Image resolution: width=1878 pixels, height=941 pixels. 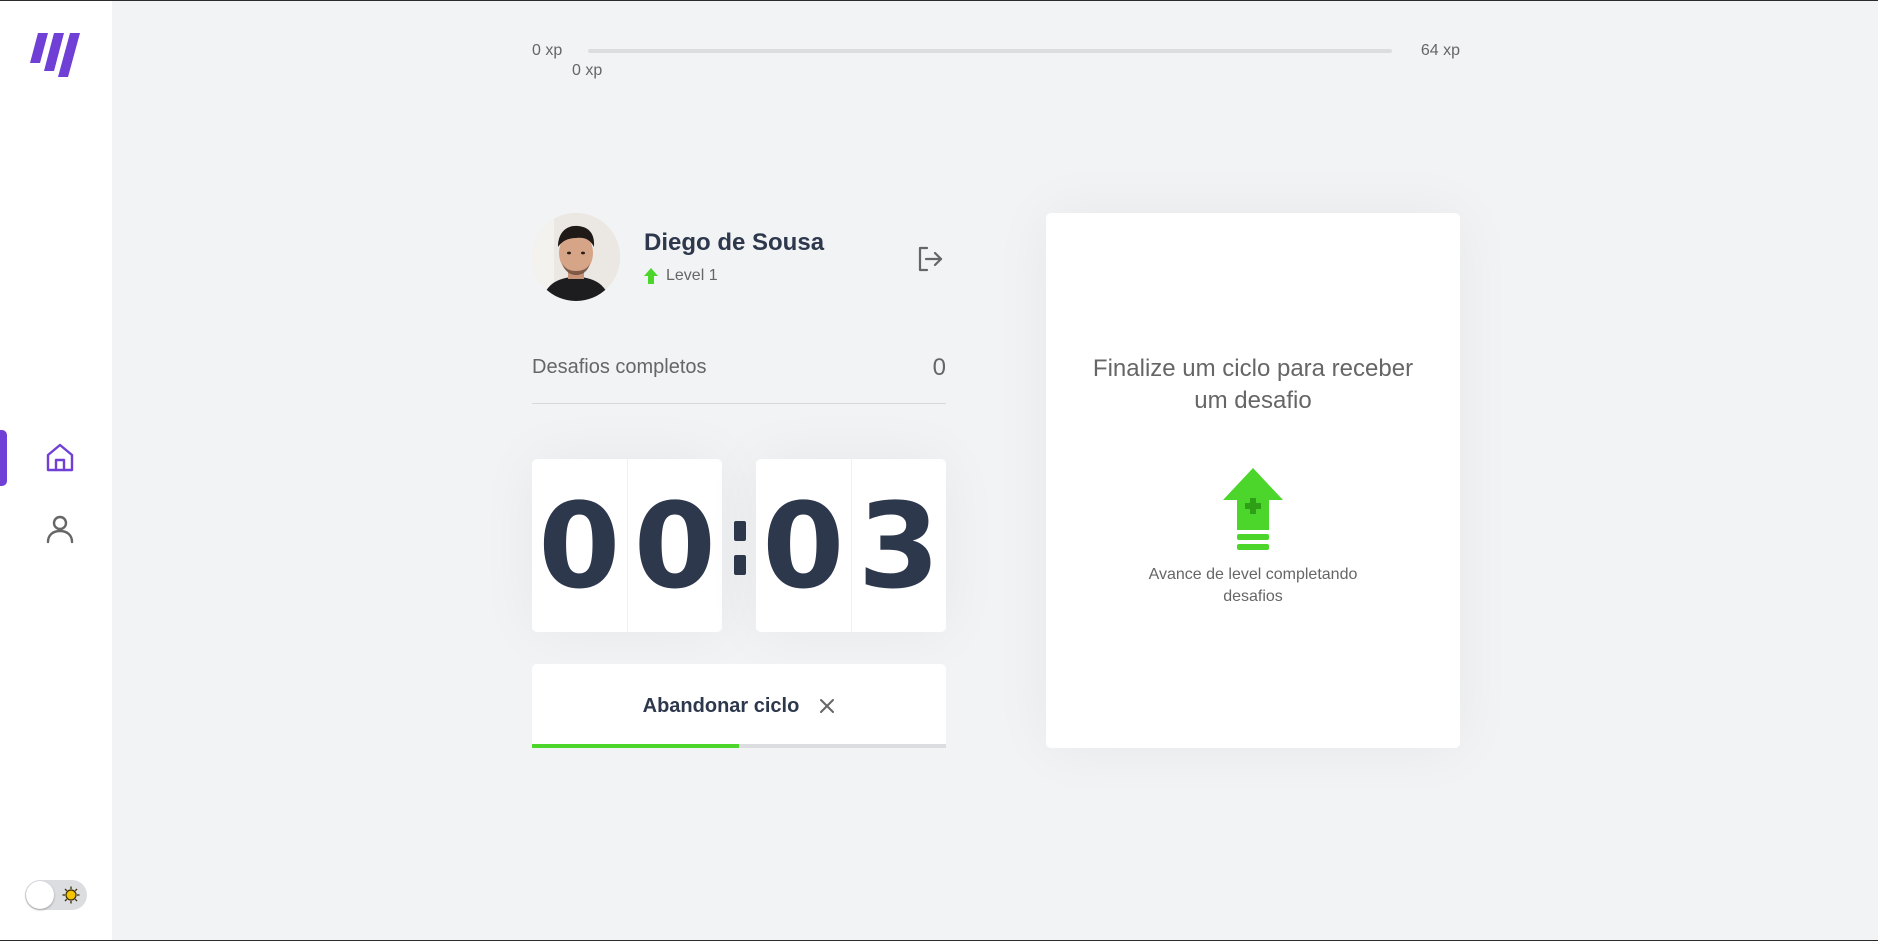 What do you see at coordinates (579, 545) in the screenshot?
I see `minute-digit-left: 0` at bounding box center [579, 545].